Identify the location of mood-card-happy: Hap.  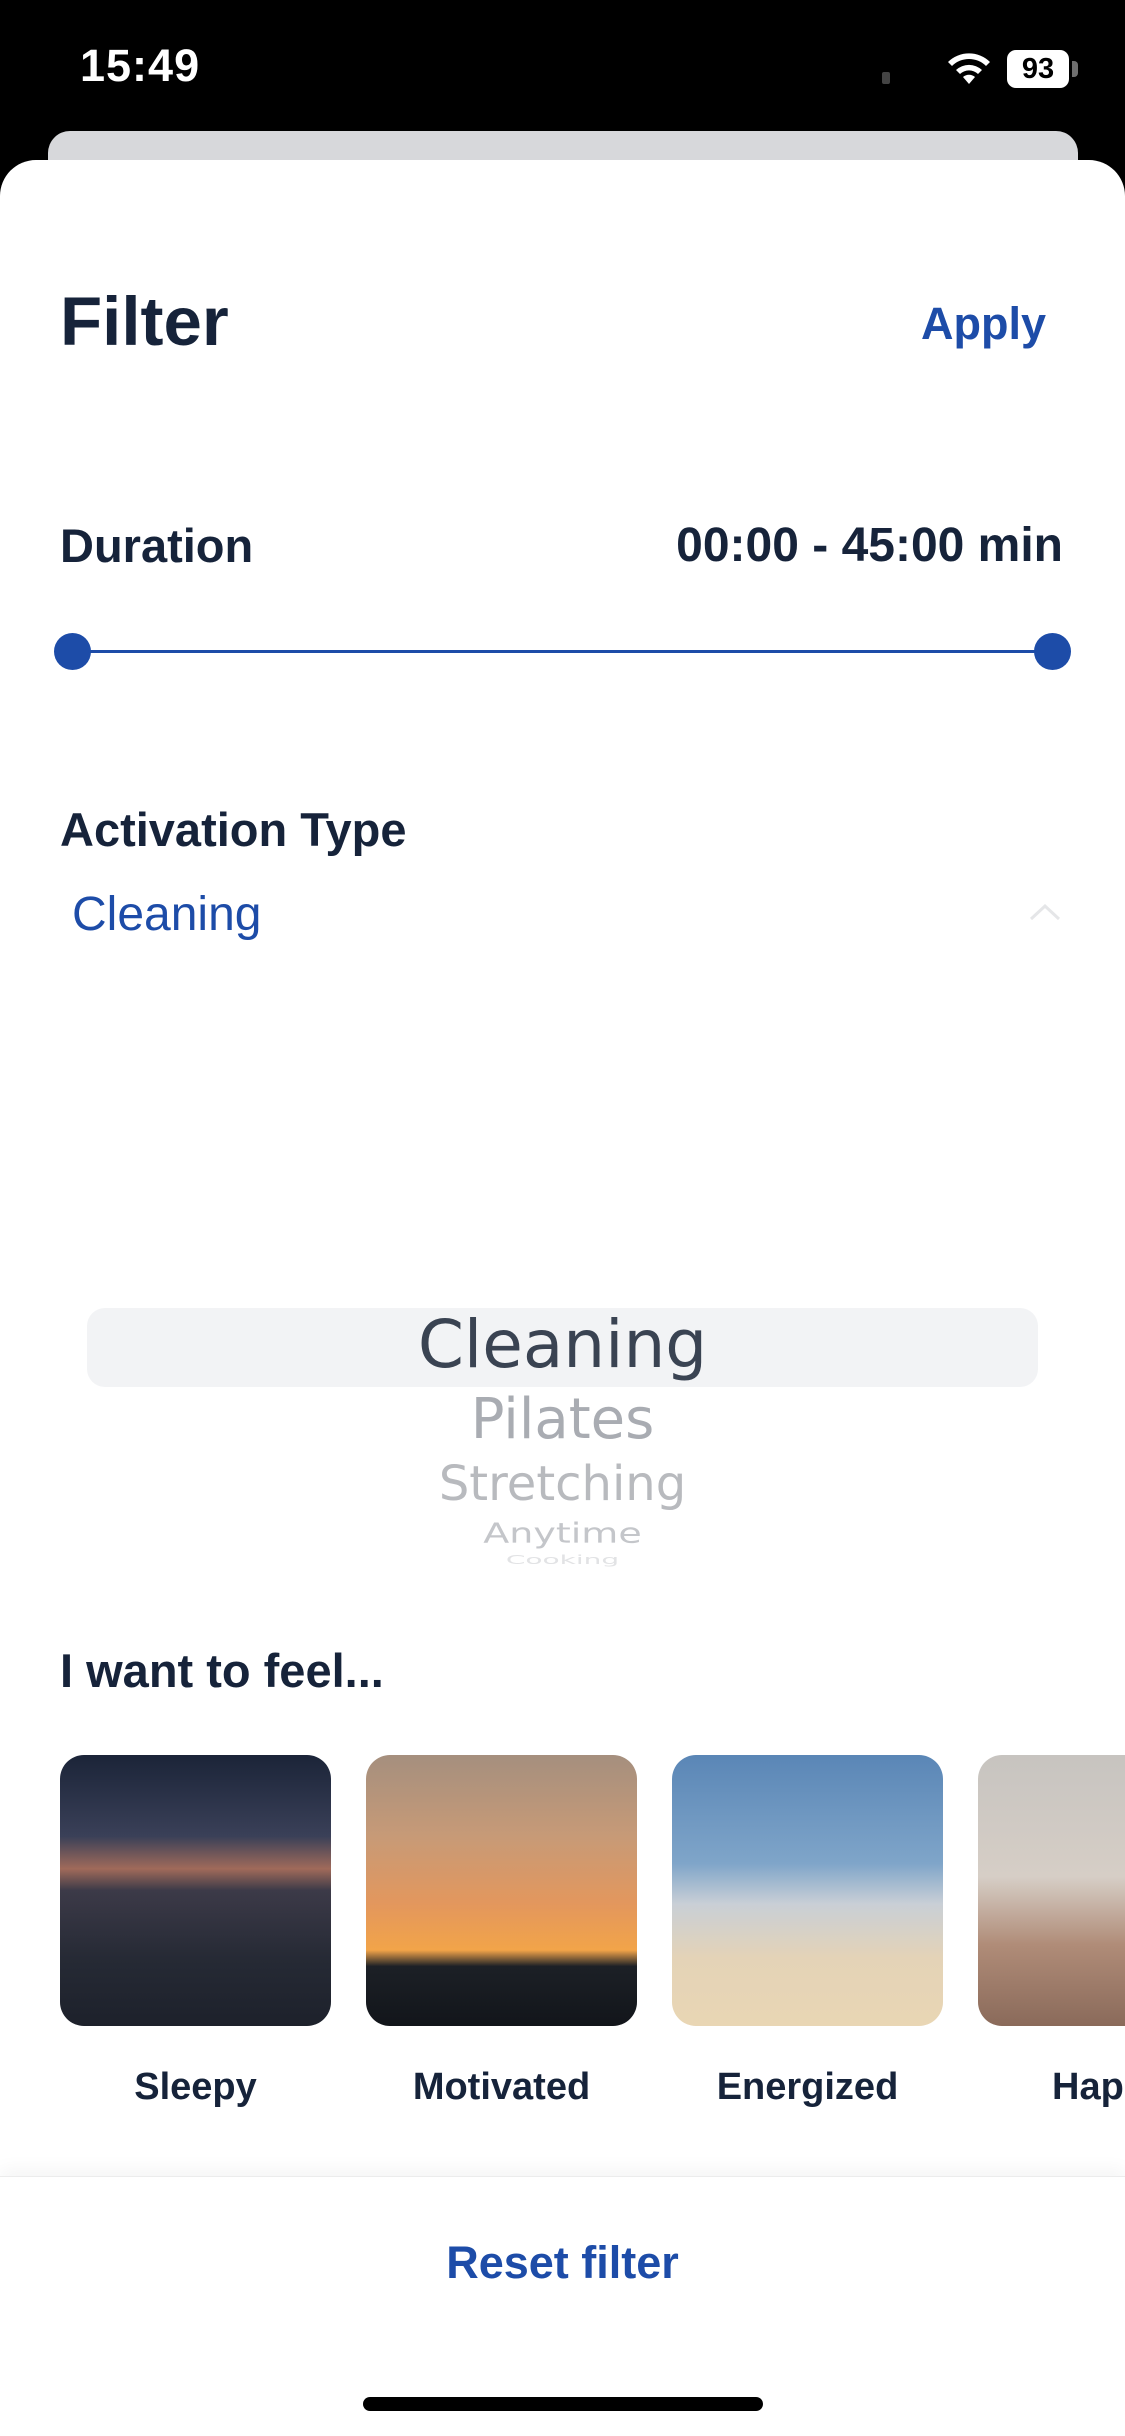
(1051, 1932).